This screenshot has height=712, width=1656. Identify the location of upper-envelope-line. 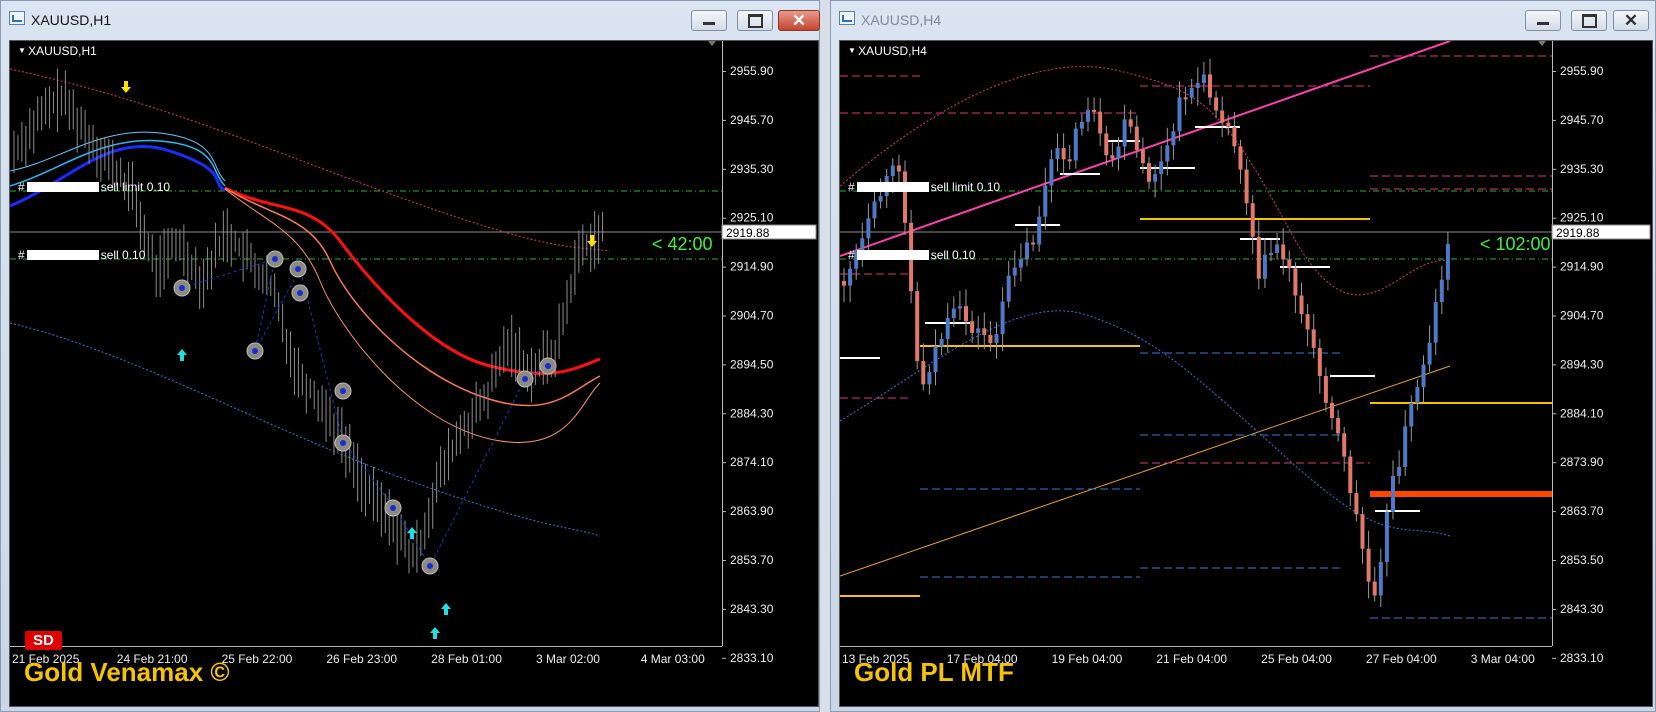
(310, 160).